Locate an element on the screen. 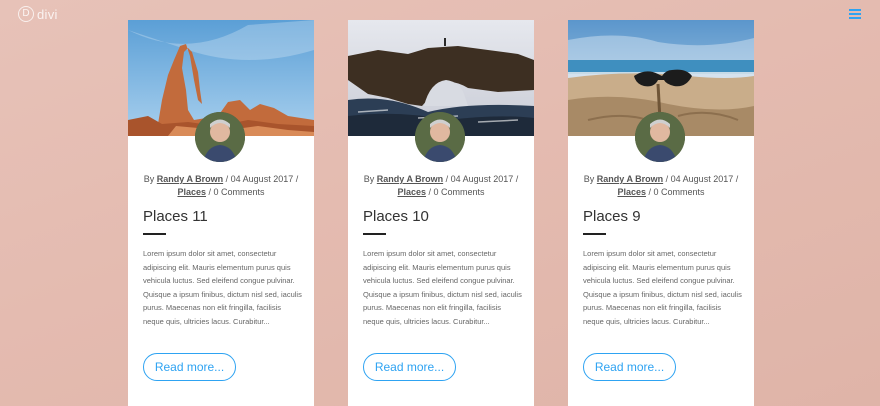 The image size is (880, 406). logo-text: divi is located at coordinates (47, 14).